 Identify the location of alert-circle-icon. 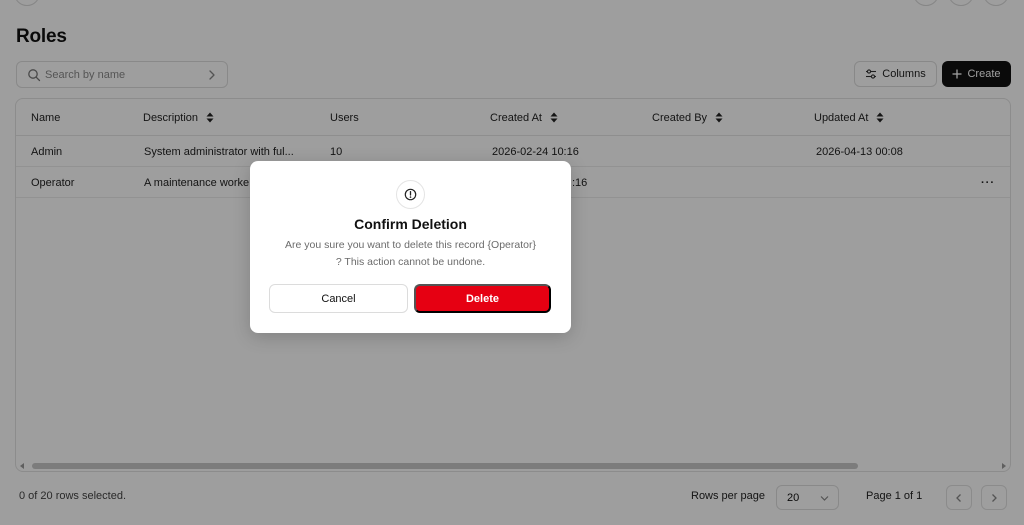
(410, 194).